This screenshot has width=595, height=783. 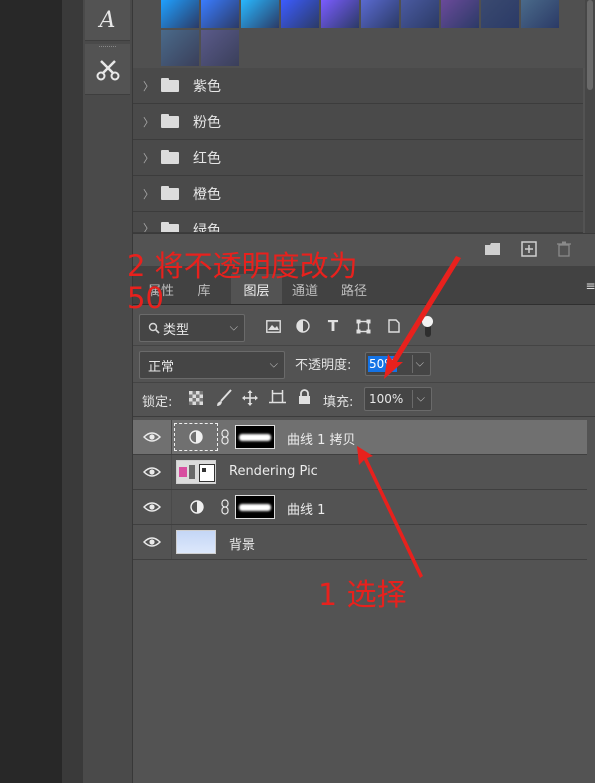 I want to click on workspace-background, so click(x=31, y=391).